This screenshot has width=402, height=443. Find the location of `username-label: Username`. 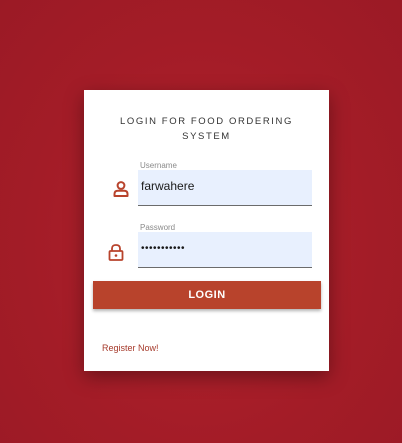

username-label: Username is located at coordinates (158, 165).